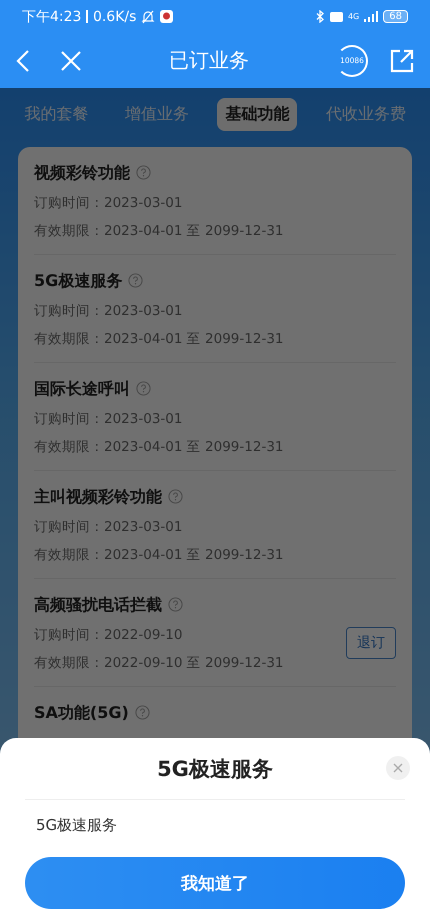 This screenshot has width=430, height=910. What do you see at coordinates (114, 16) in the screenshot?
I see `network-speed: 0.6K/s` at bounding box center [114, 16].